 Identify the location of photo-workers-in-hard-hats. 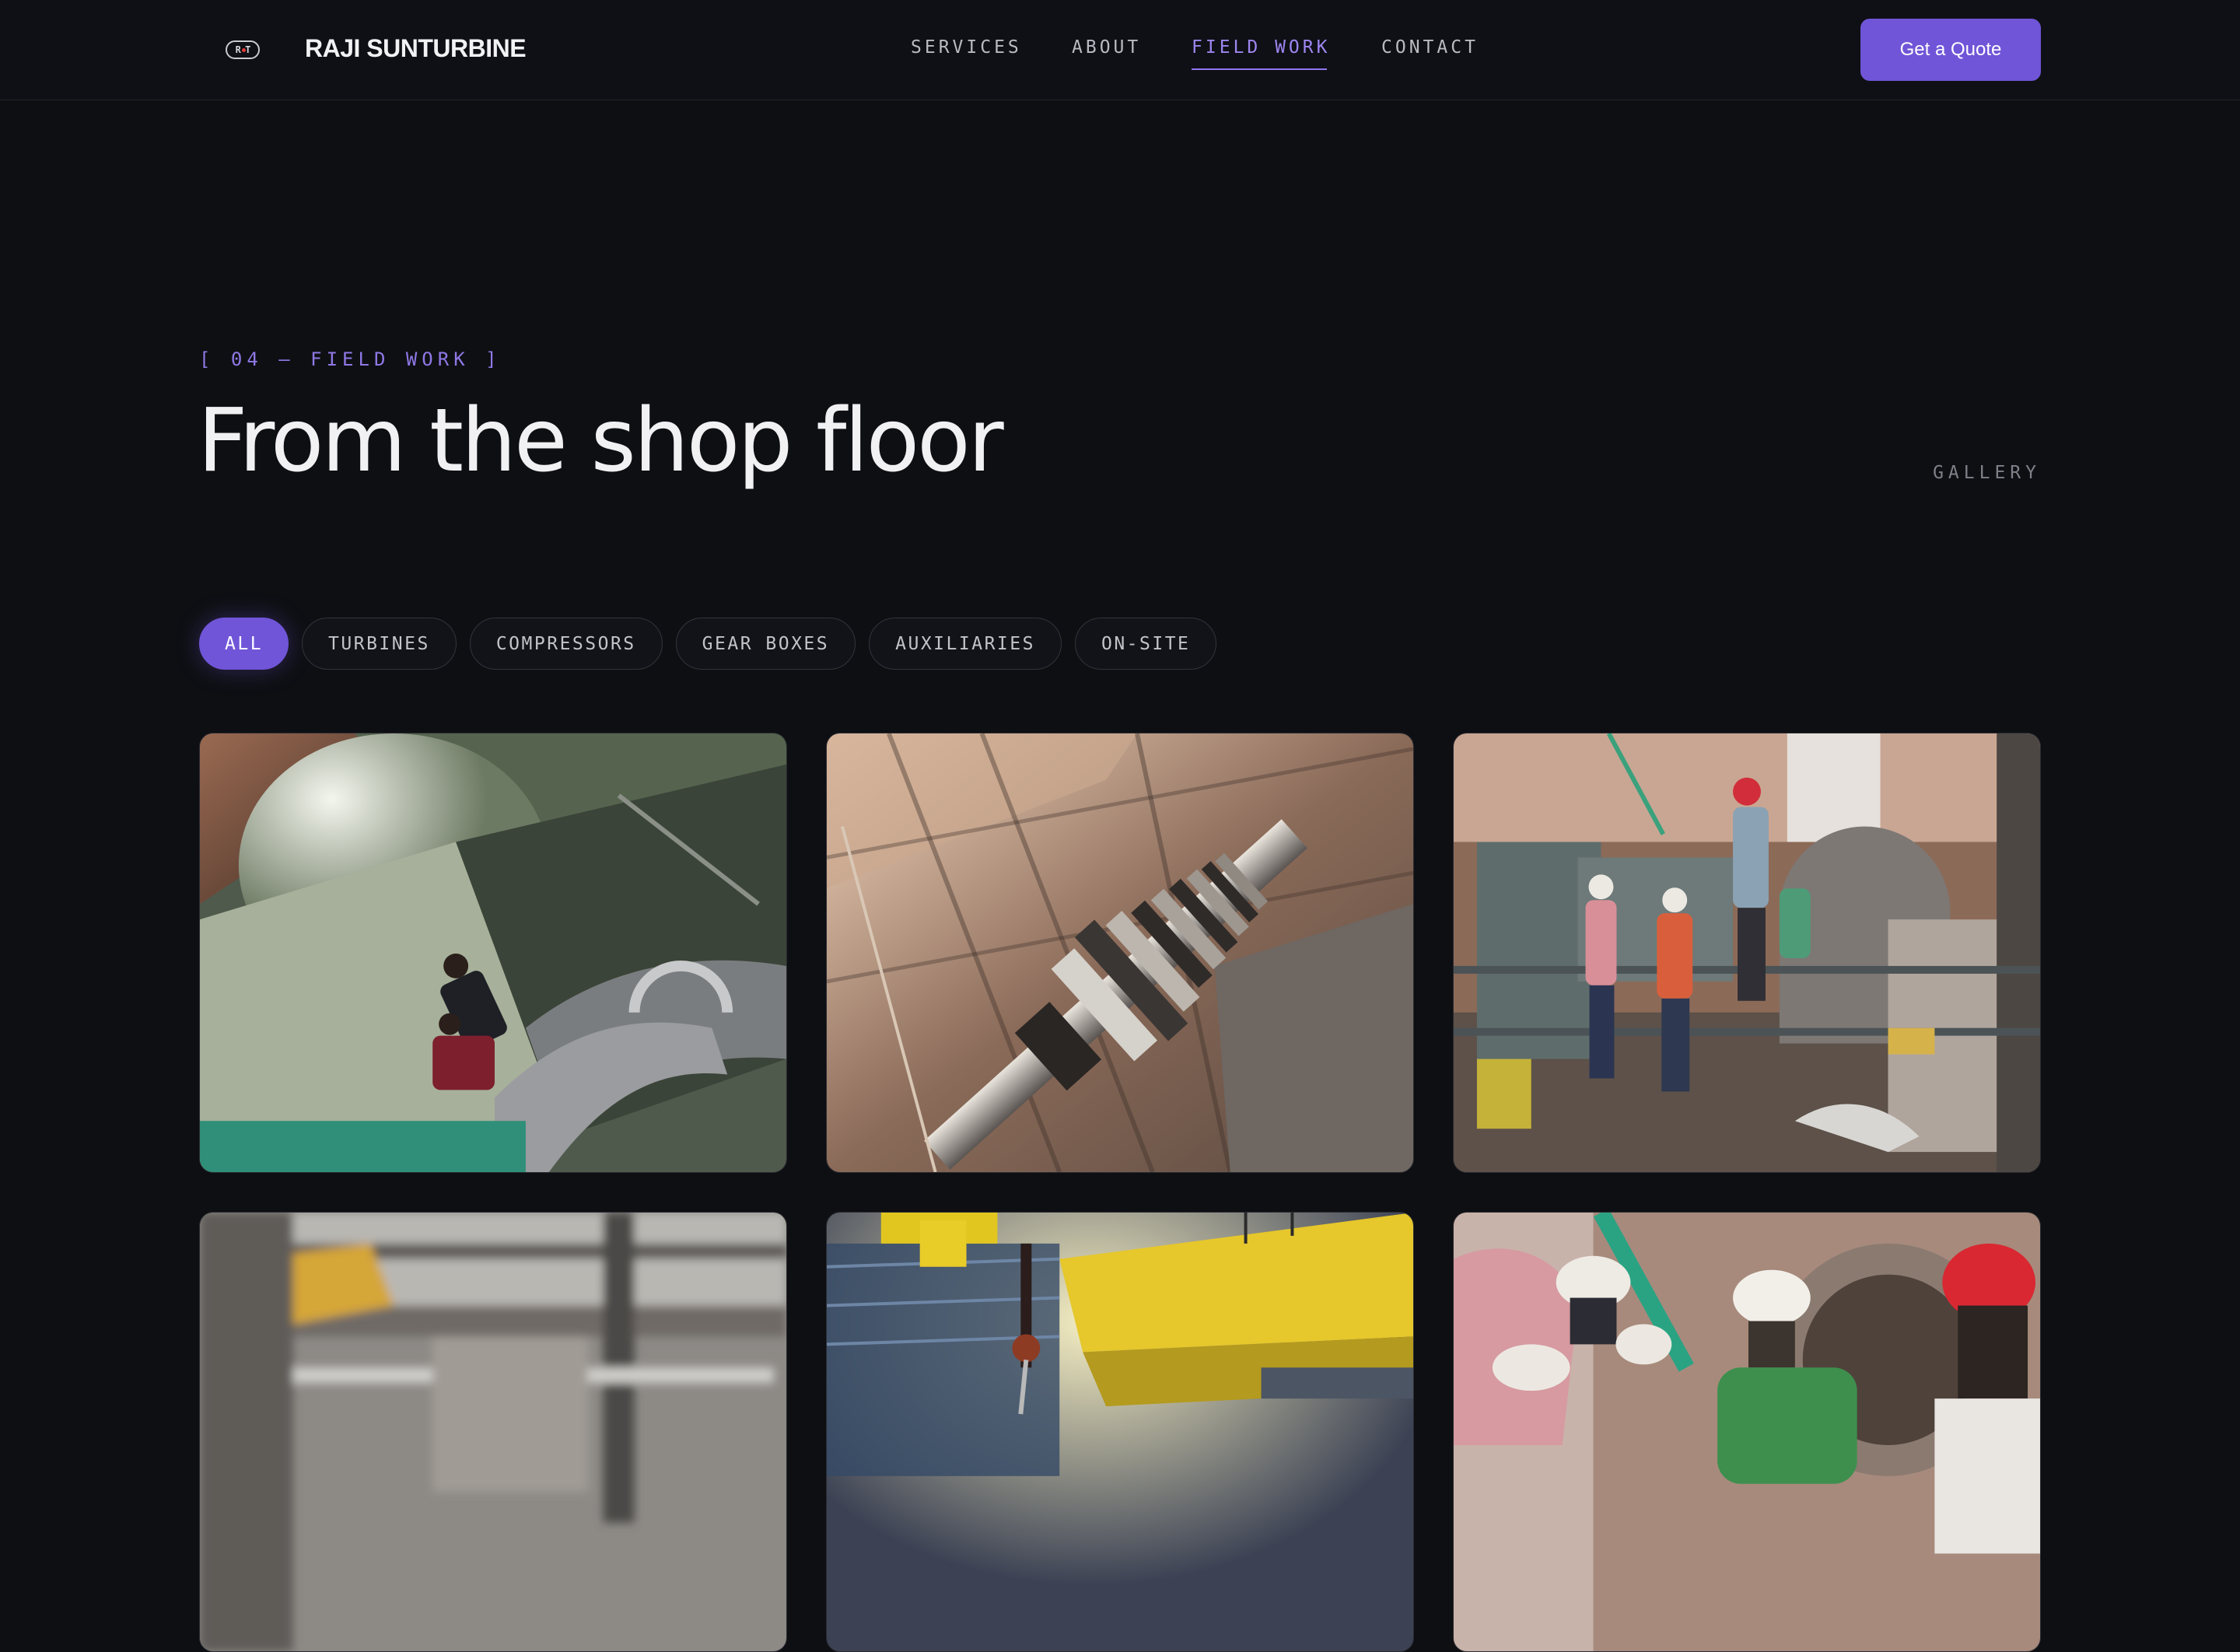
(1747, 1432).